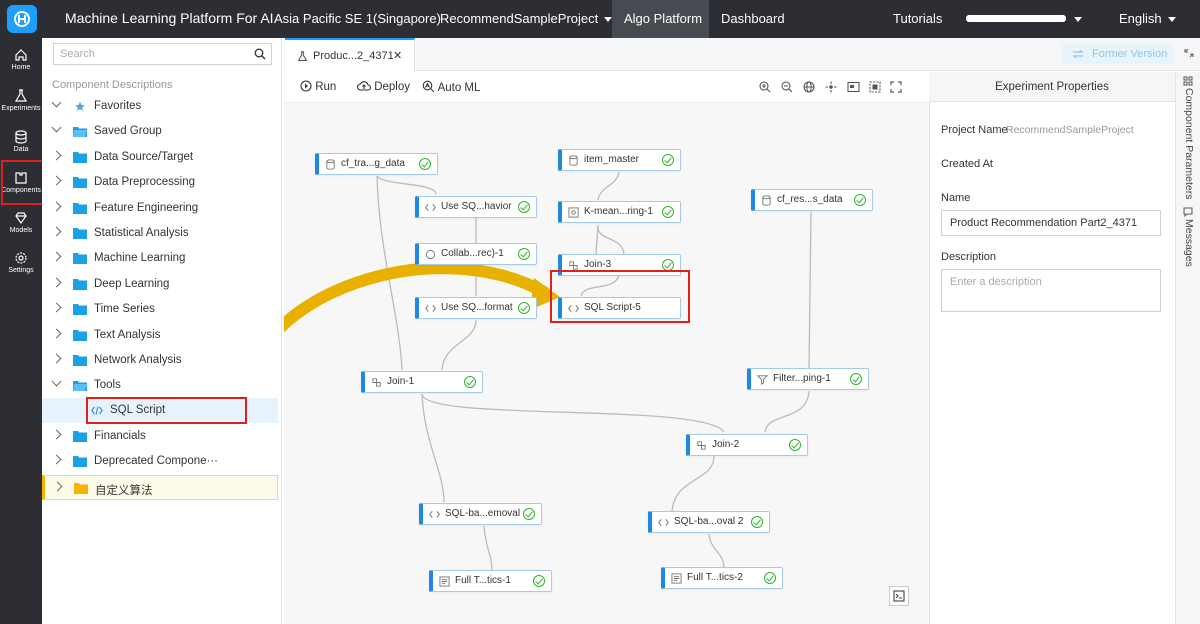 The image size is (1200, 624). What do you see at coordinates (160, 385) in the screenshot?
I see `tree-tools: Tools` at bounding box center [160, 385].